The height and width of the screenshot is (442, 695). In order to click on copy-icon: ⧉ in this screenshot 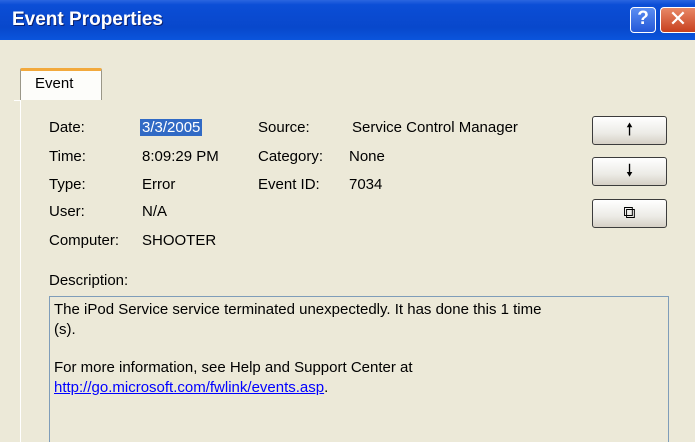, I will do `click(629, 212)`.